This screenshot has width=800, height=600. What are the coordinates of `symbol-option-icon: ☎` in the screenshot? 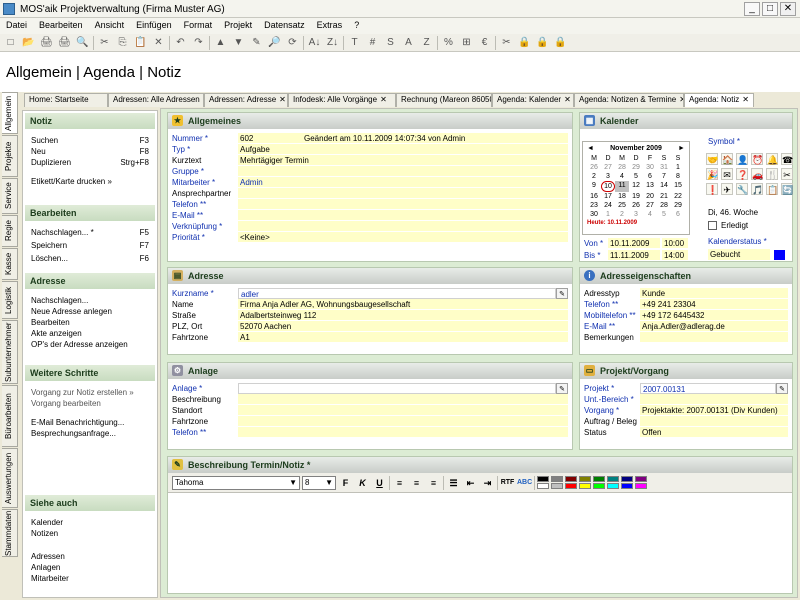 It's located at (787, 159).